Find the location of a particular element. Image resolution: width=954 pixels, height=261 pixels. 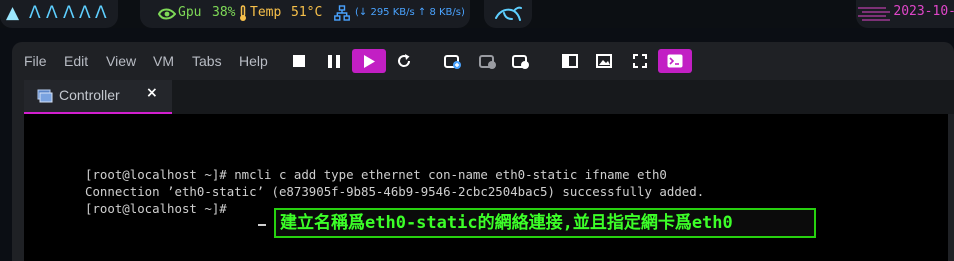

snapshot-revert-button is located at coordinates (488, 61).